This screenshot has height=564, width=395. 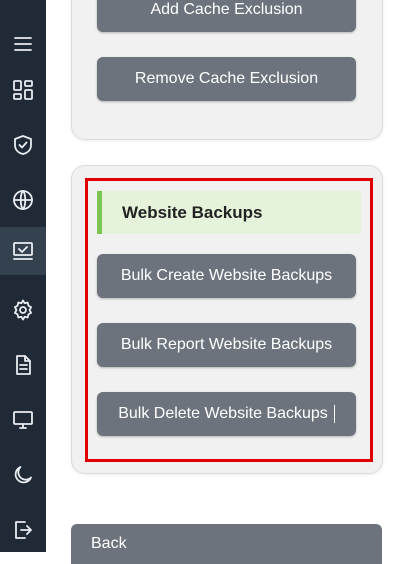 I want to click on bulk-create-backups-button: Bulk Create Website Backups, so click(x=226, y=276).